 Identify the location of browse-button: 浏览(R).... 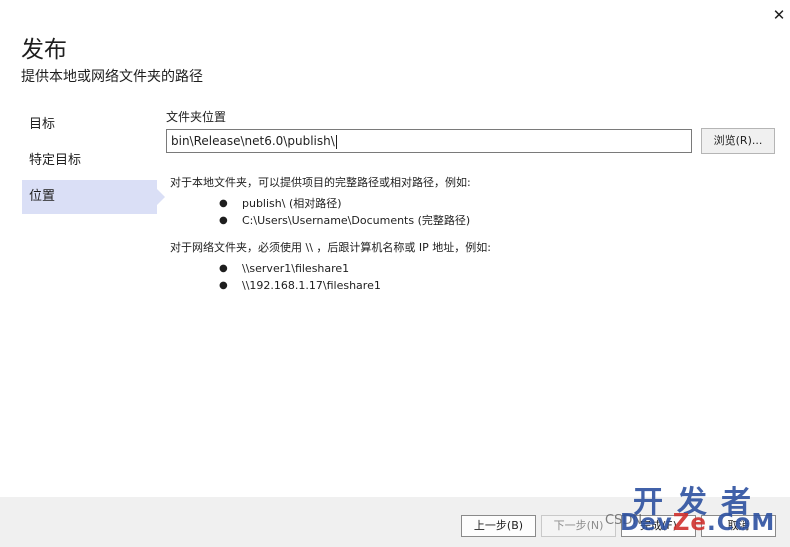
(738, 141).